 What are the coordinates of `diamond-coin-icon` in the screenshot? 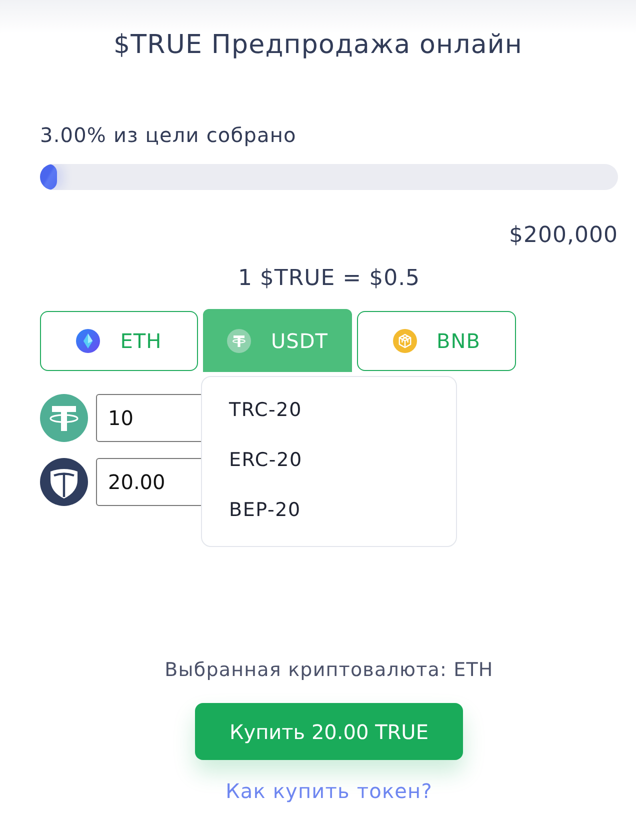 It's located at (88, 340).